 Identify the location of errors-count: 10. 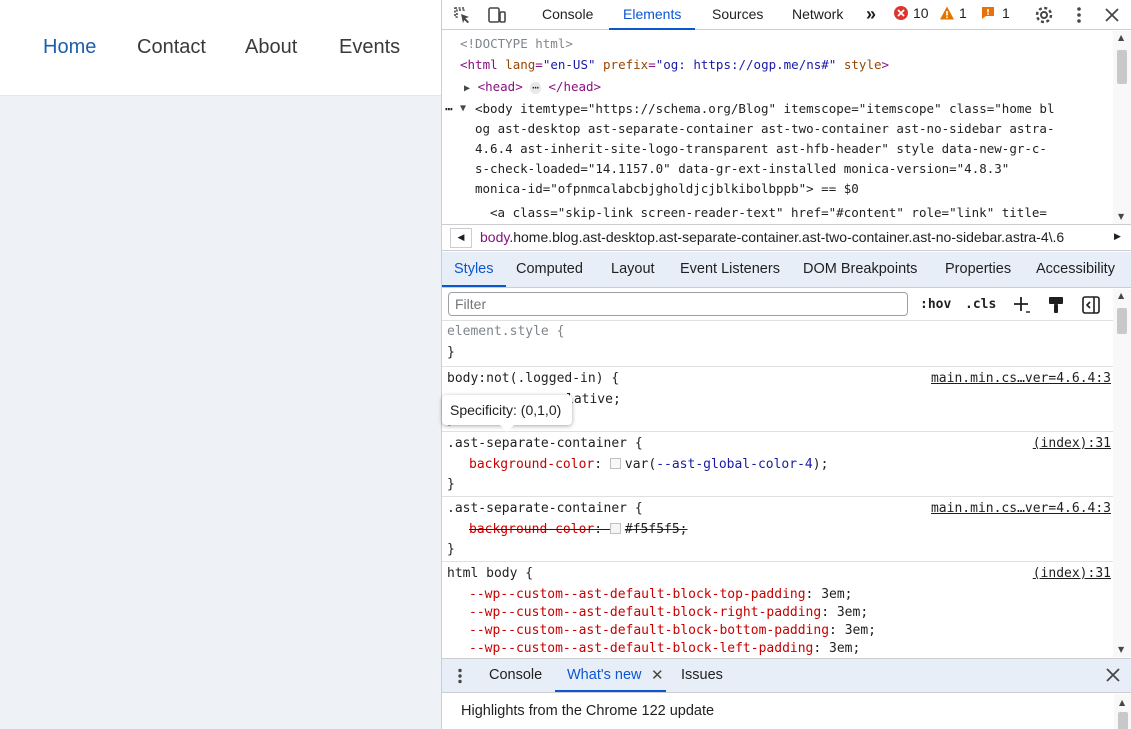
(921, 13).